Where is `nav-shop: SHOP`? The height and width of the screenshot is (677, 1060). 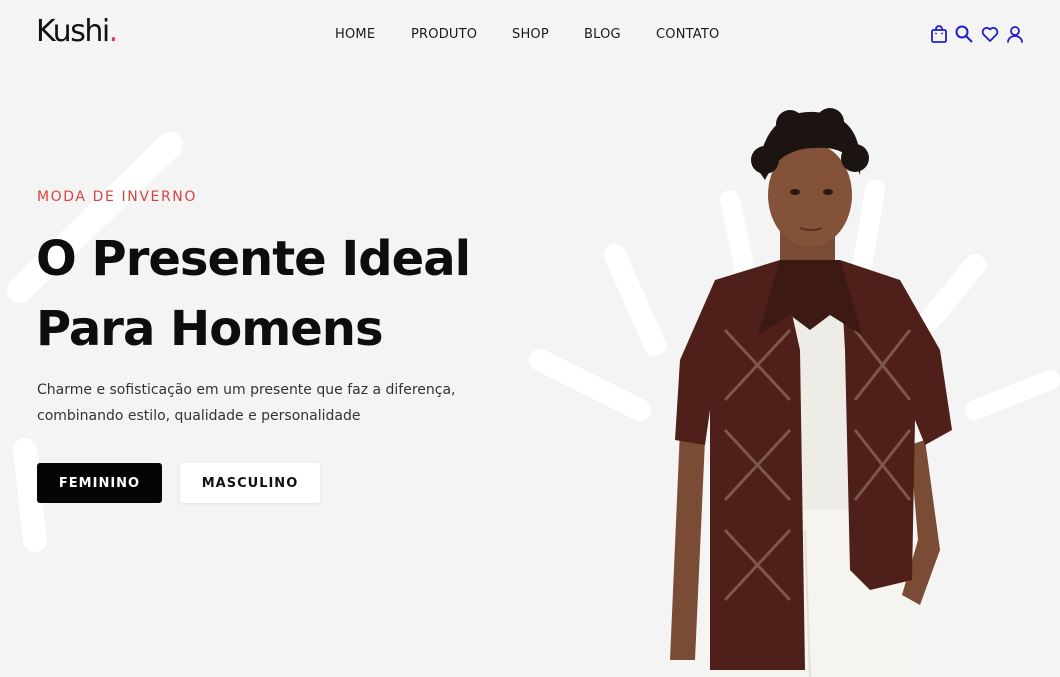
nav-shop: SHOP is located at coordinates (530, 34).